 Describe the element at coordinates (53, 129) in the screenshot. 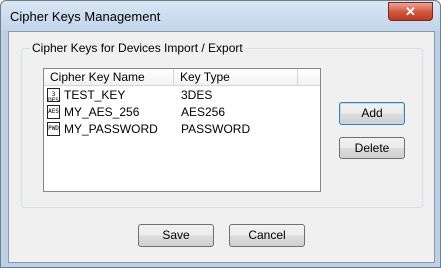

I see `password-key-icon: PWD` at that location.